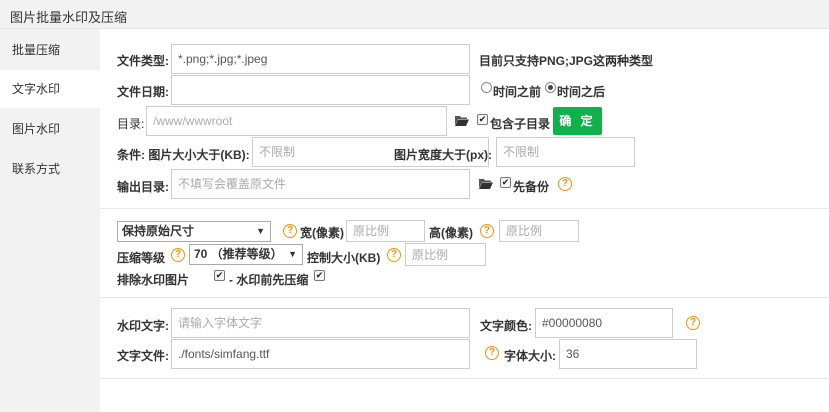 The height and width of the screenshot is (412, 829). I want to click on window-titlebar: 图片批量水印及压缩, so click(414, 14).